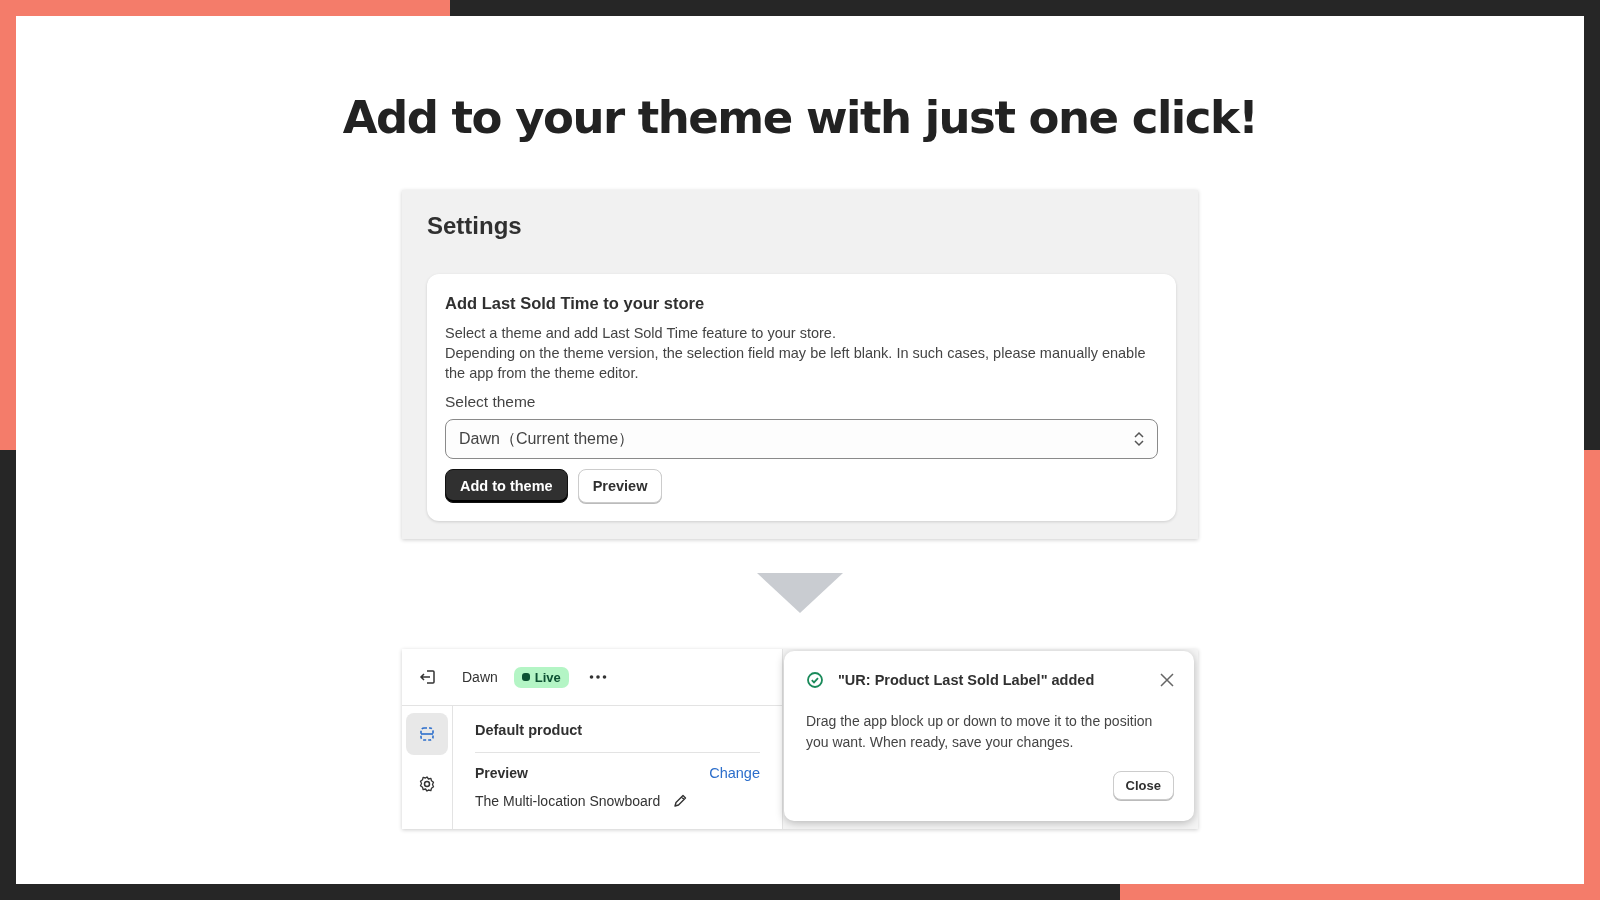 The height and width of the screenshot is (900, 1600). I want to click on notification-message: Drag the app block up or down to move it to the position you want. When ready, save your changes., so click(980, 732).